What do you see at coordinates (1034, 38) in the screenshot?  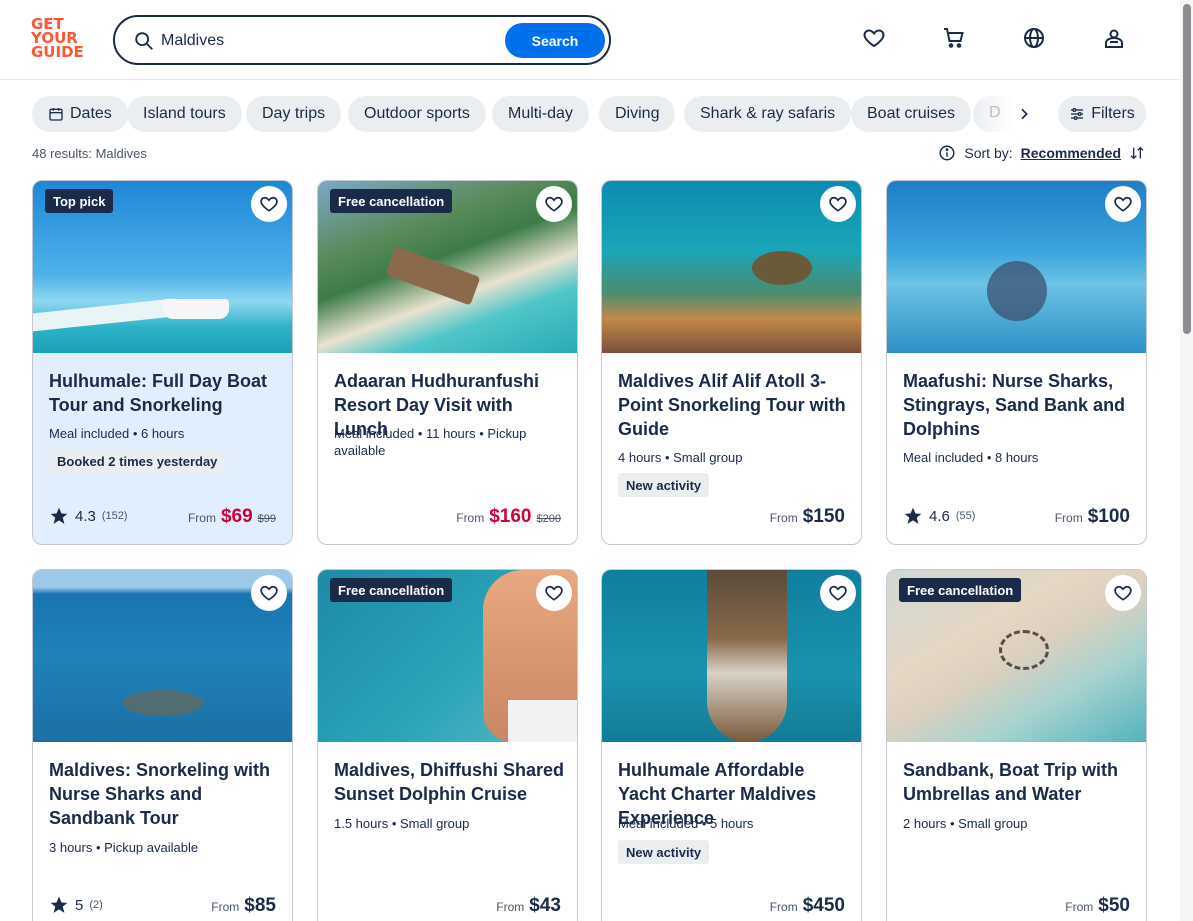 I see `globe-icon` at bounding box center [1034, 38].